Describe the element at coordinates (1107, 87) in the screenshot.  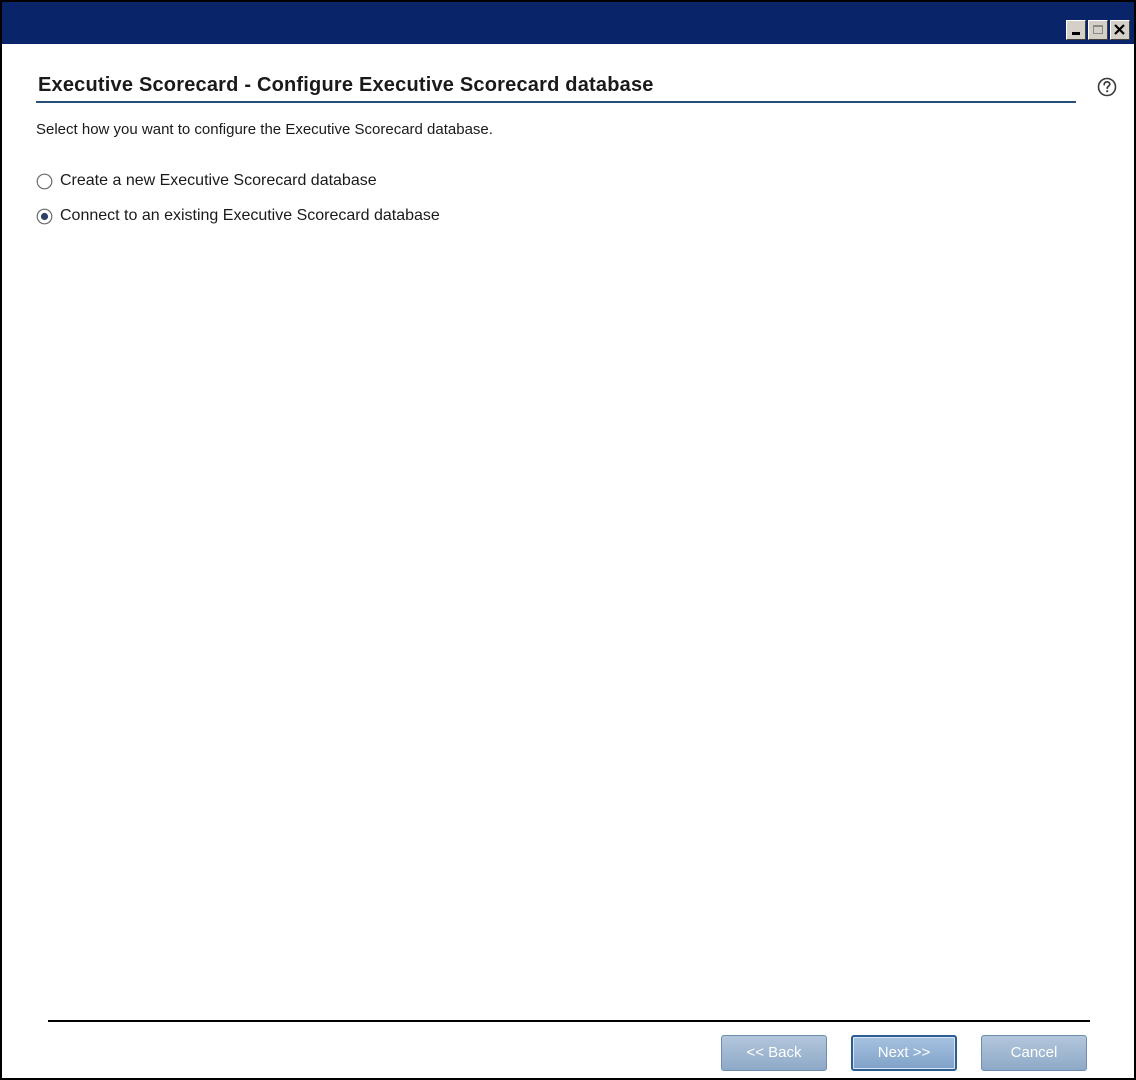
I see `help-icon` at that location.